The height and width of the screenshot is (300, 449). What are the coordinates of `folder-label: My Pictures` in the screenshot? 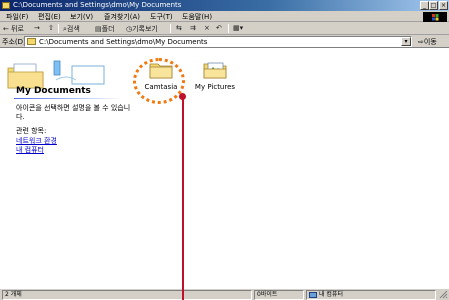 It's located at (215, 87).